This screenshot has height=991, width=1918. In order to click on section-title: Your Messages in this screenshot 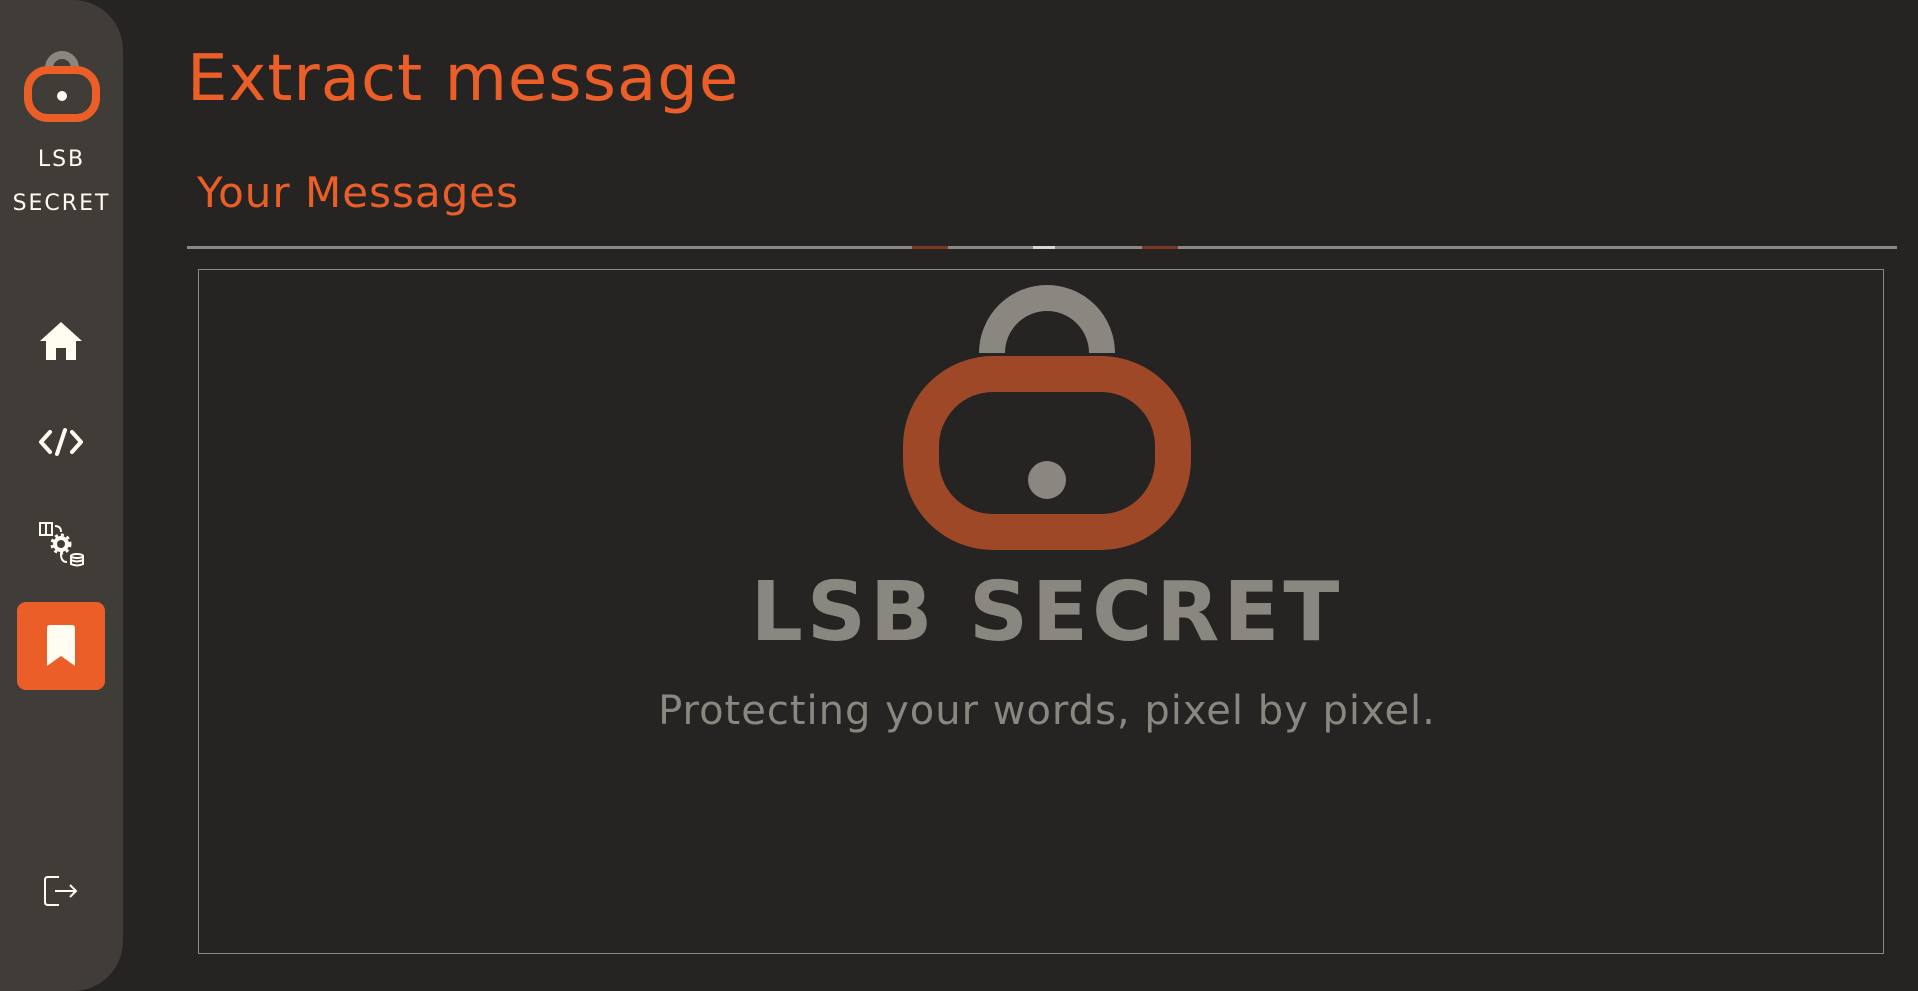, I will do `click(358, 192)`.